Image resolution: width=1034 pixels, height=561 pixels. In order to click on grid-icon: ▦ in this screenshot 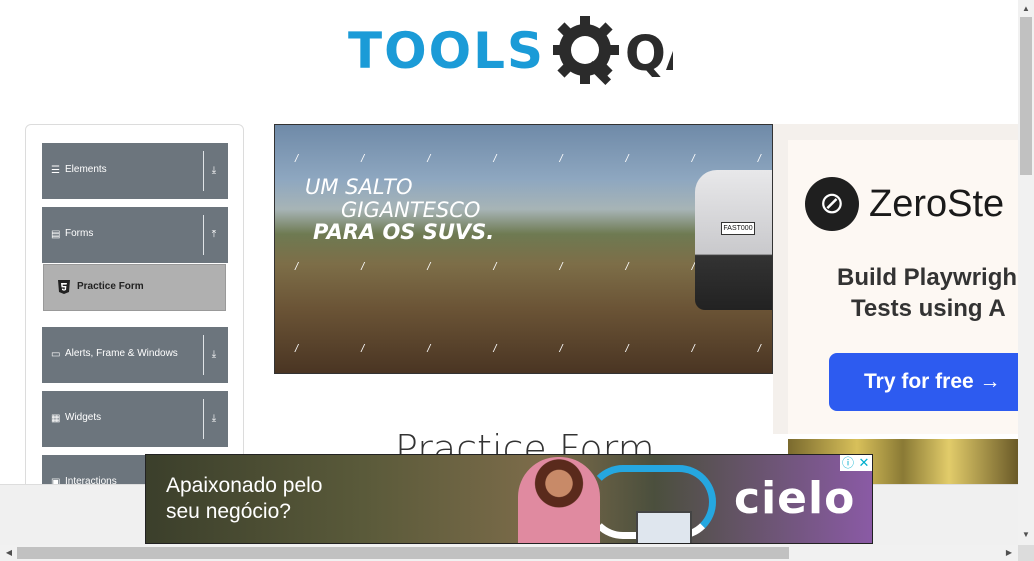, I will do `click(56, 418)`.